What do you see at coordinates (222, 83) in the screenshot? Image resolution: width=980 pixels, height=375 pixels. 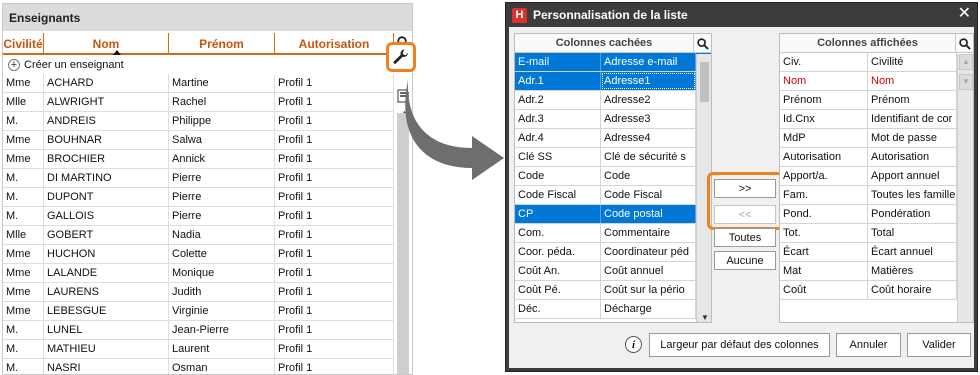 I see `cell-prenom: Martine` at bounding box center [222, 83].